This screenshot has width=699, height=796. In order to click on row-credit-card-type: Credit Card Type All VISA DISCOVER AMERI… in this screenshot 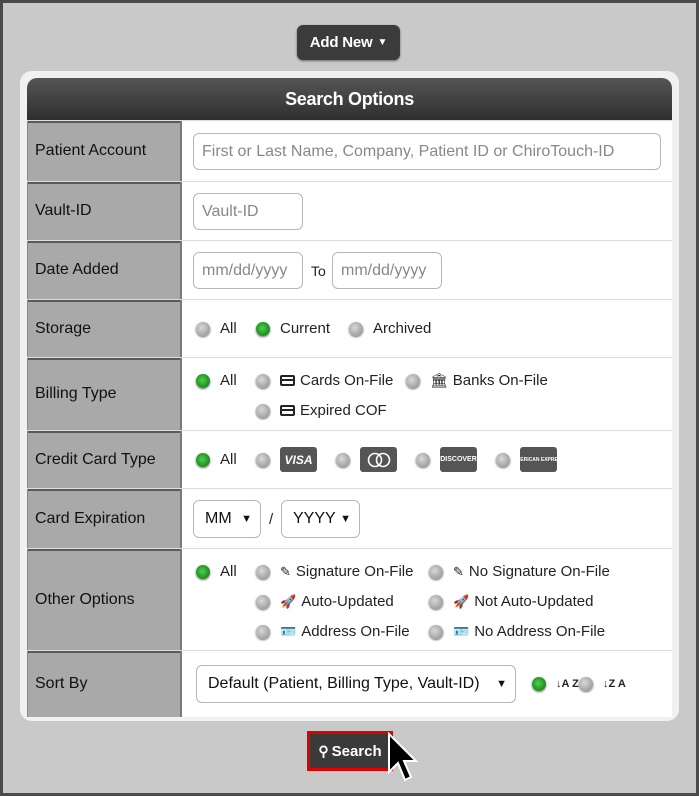, I will do `click(349, 459)`.